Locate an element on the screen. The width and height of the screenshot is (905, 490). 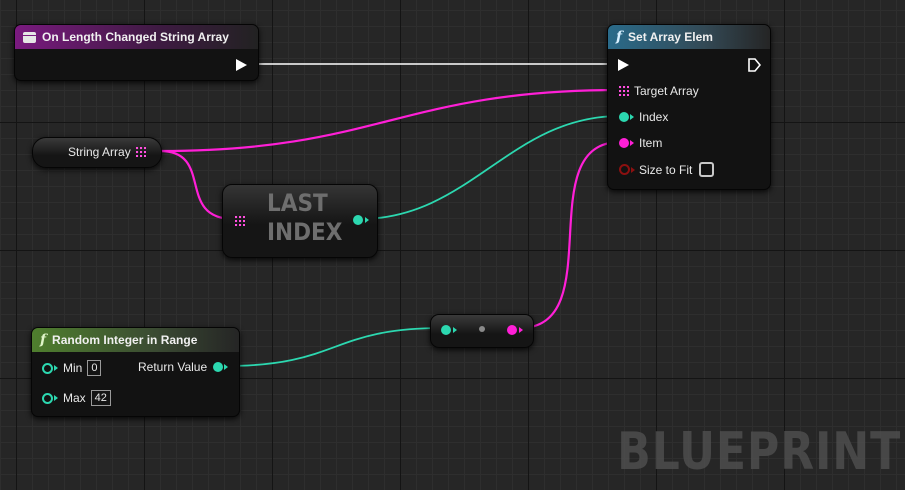
set-array-elem-header: f Set Array Elem is located at coordinates (689, 37).